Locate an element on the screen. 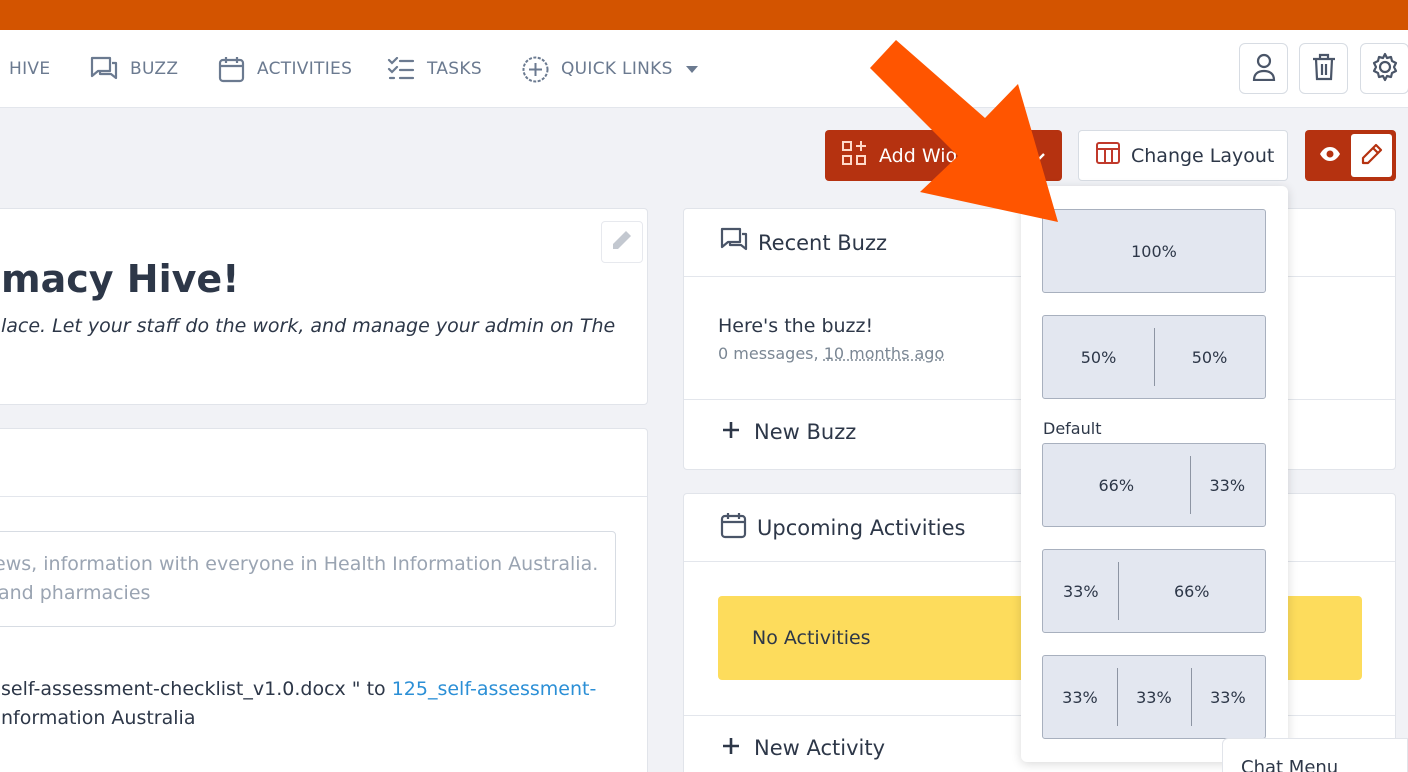 The width and height of the screenshot is (1408, 772). buzz-timestamp: 10 months ago is located at coordinates (884, 353).